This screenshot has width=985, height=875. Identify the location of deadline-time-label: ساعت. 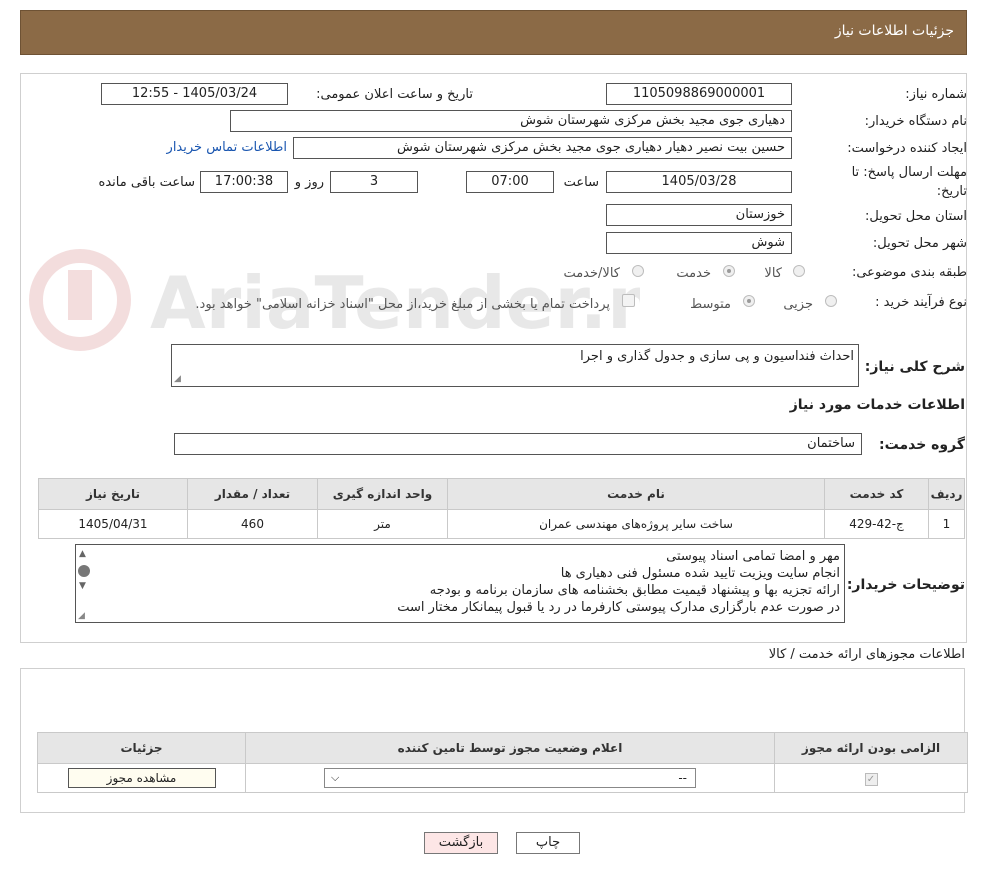
(581, 182).